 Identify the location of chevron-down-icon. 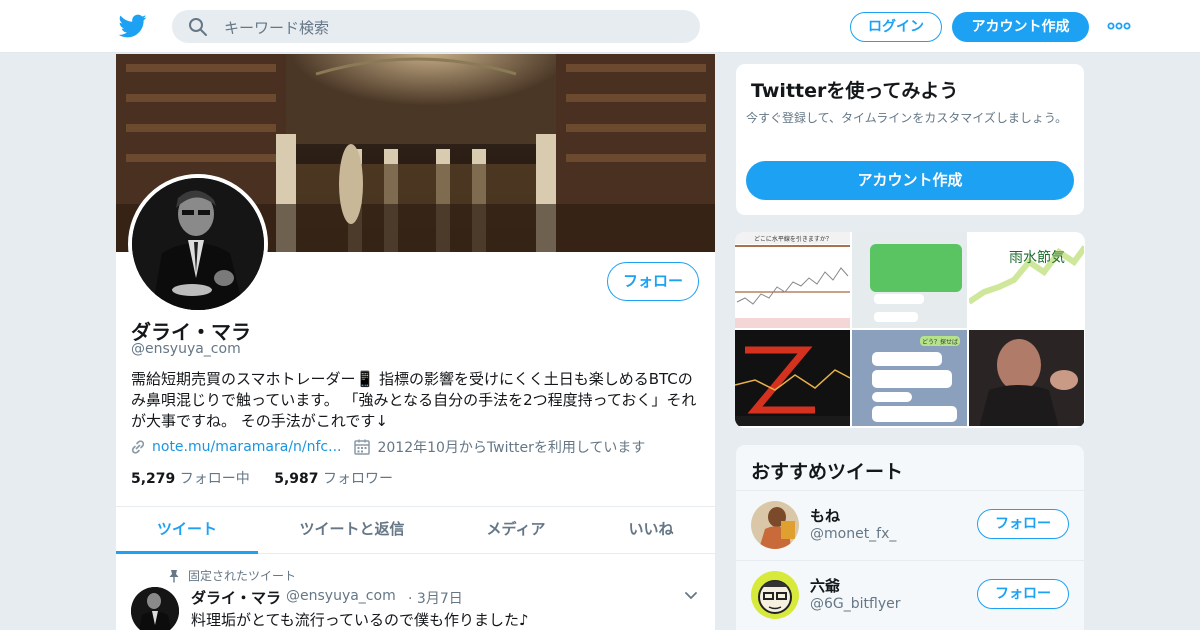
(691, 596).